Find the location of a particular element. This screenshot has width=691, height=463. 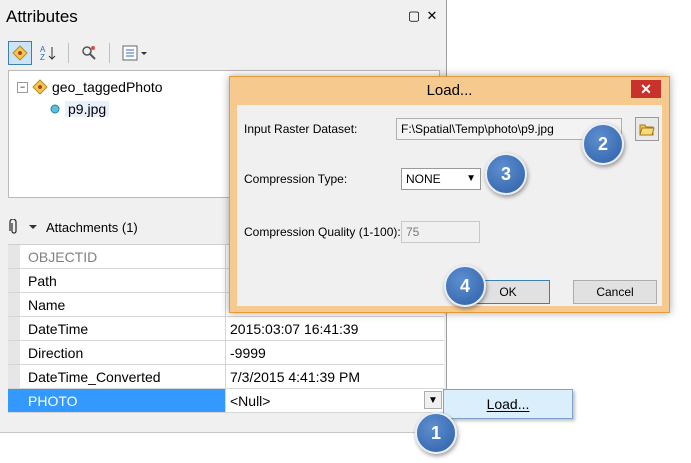

collapse-icon: − is located at coordinates (22, 87).